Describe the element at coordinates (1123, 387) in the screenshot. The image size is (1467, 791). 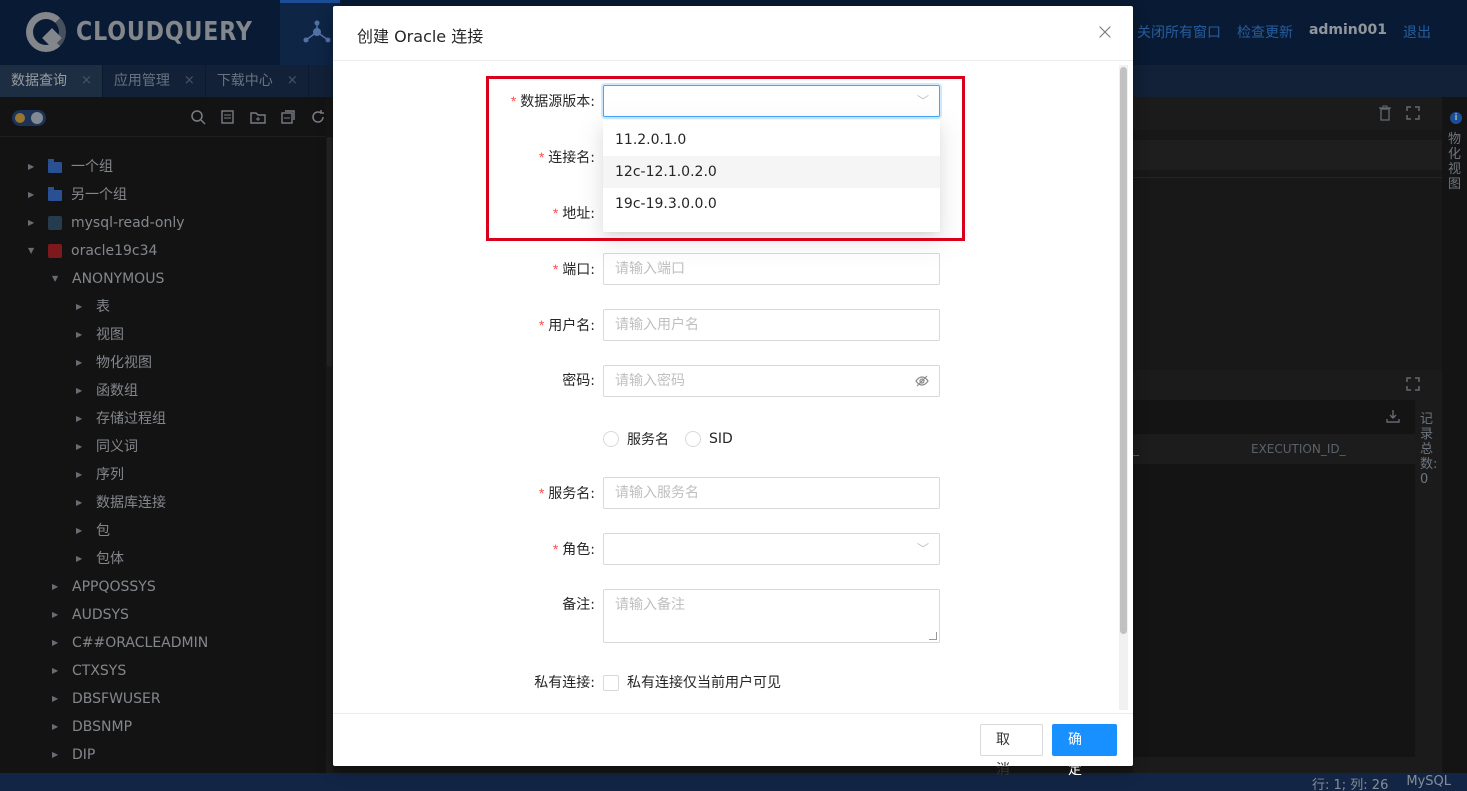
I see `dialog-scrollbar` at that location.